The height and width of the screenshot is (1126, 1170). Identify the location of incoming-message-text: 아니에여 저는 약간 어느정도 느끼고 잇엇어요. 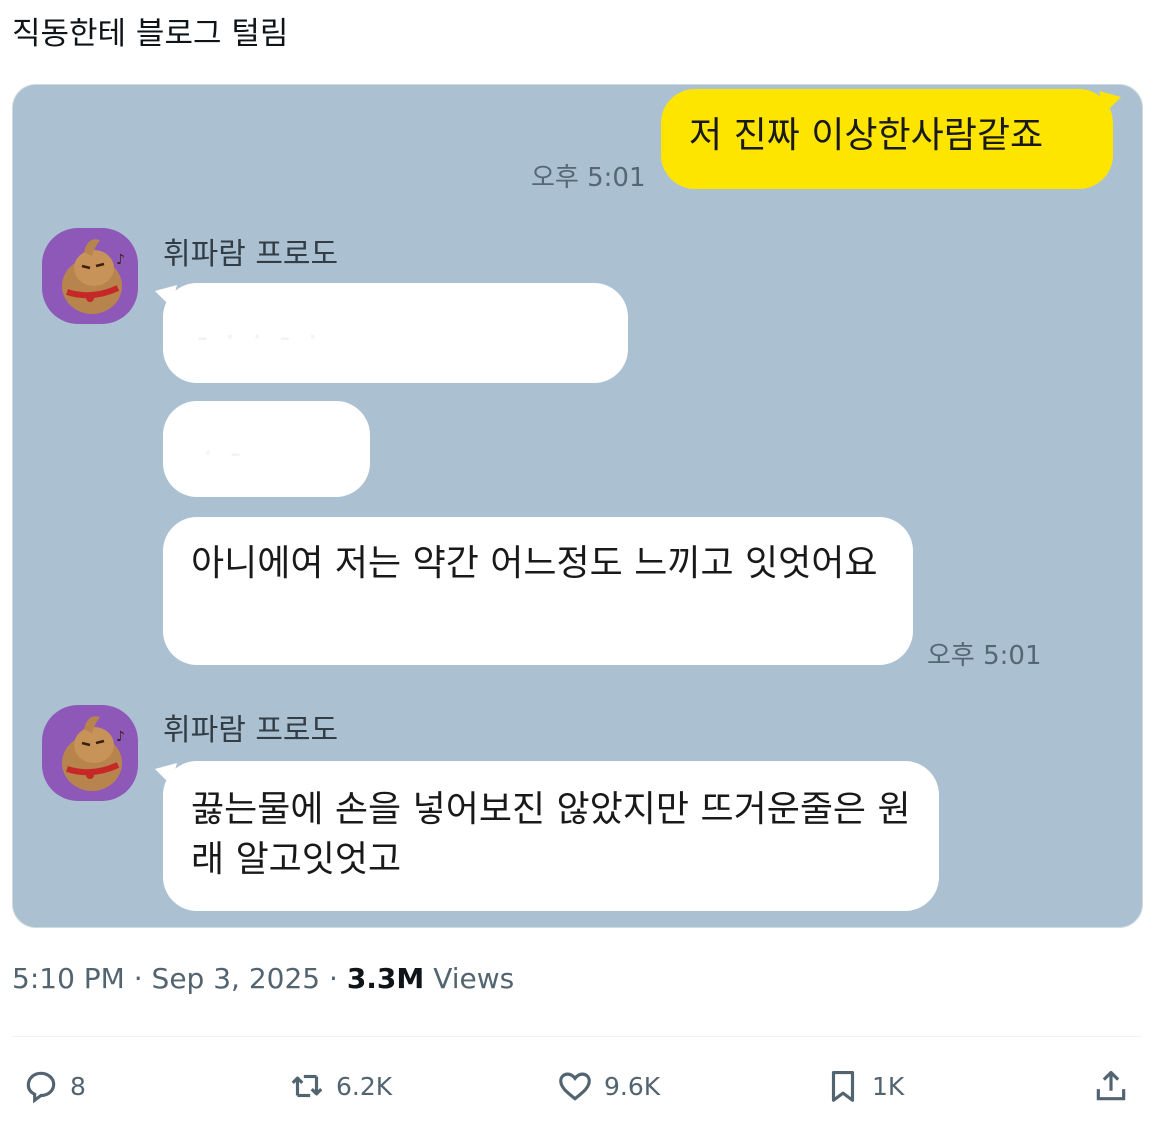
(534, 563).